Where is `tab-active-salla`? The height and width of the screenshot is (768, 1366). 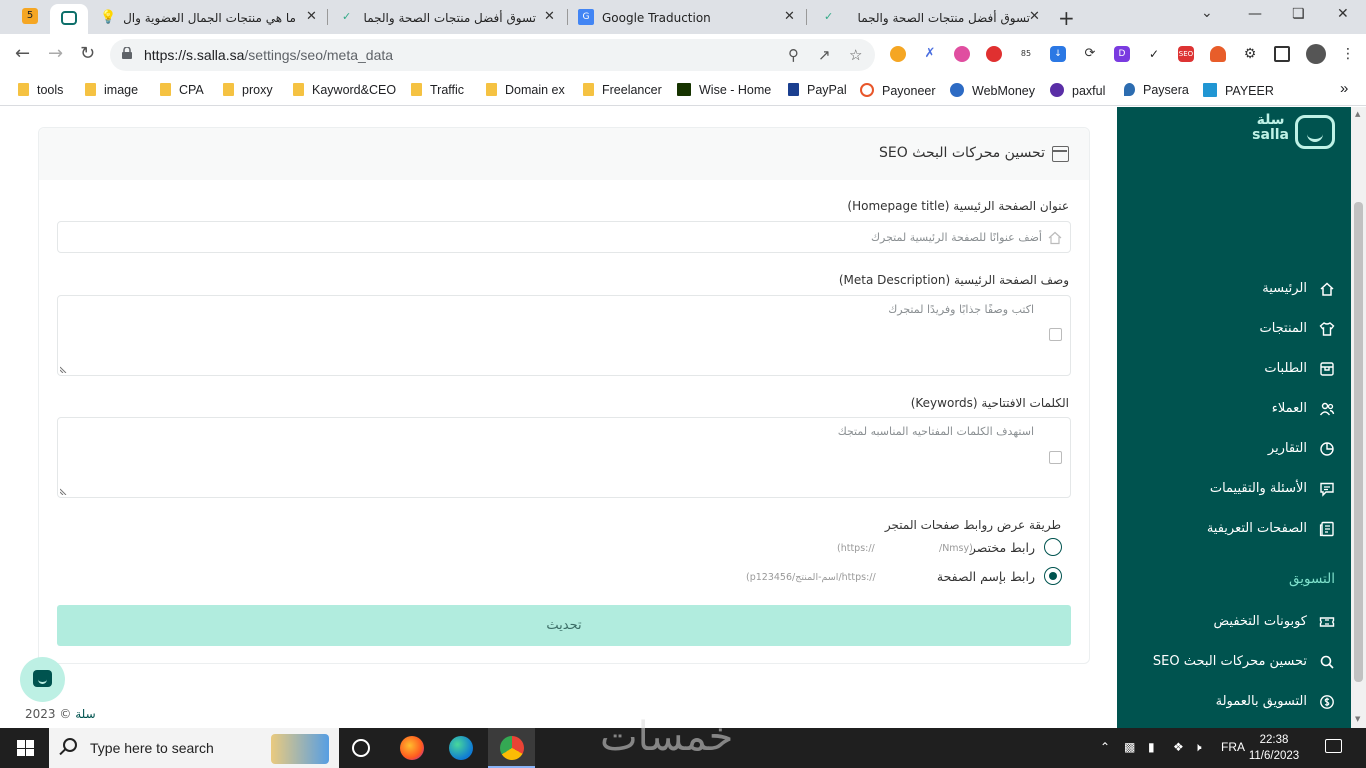
tab-active-salla is located at coordinates (69, 19).